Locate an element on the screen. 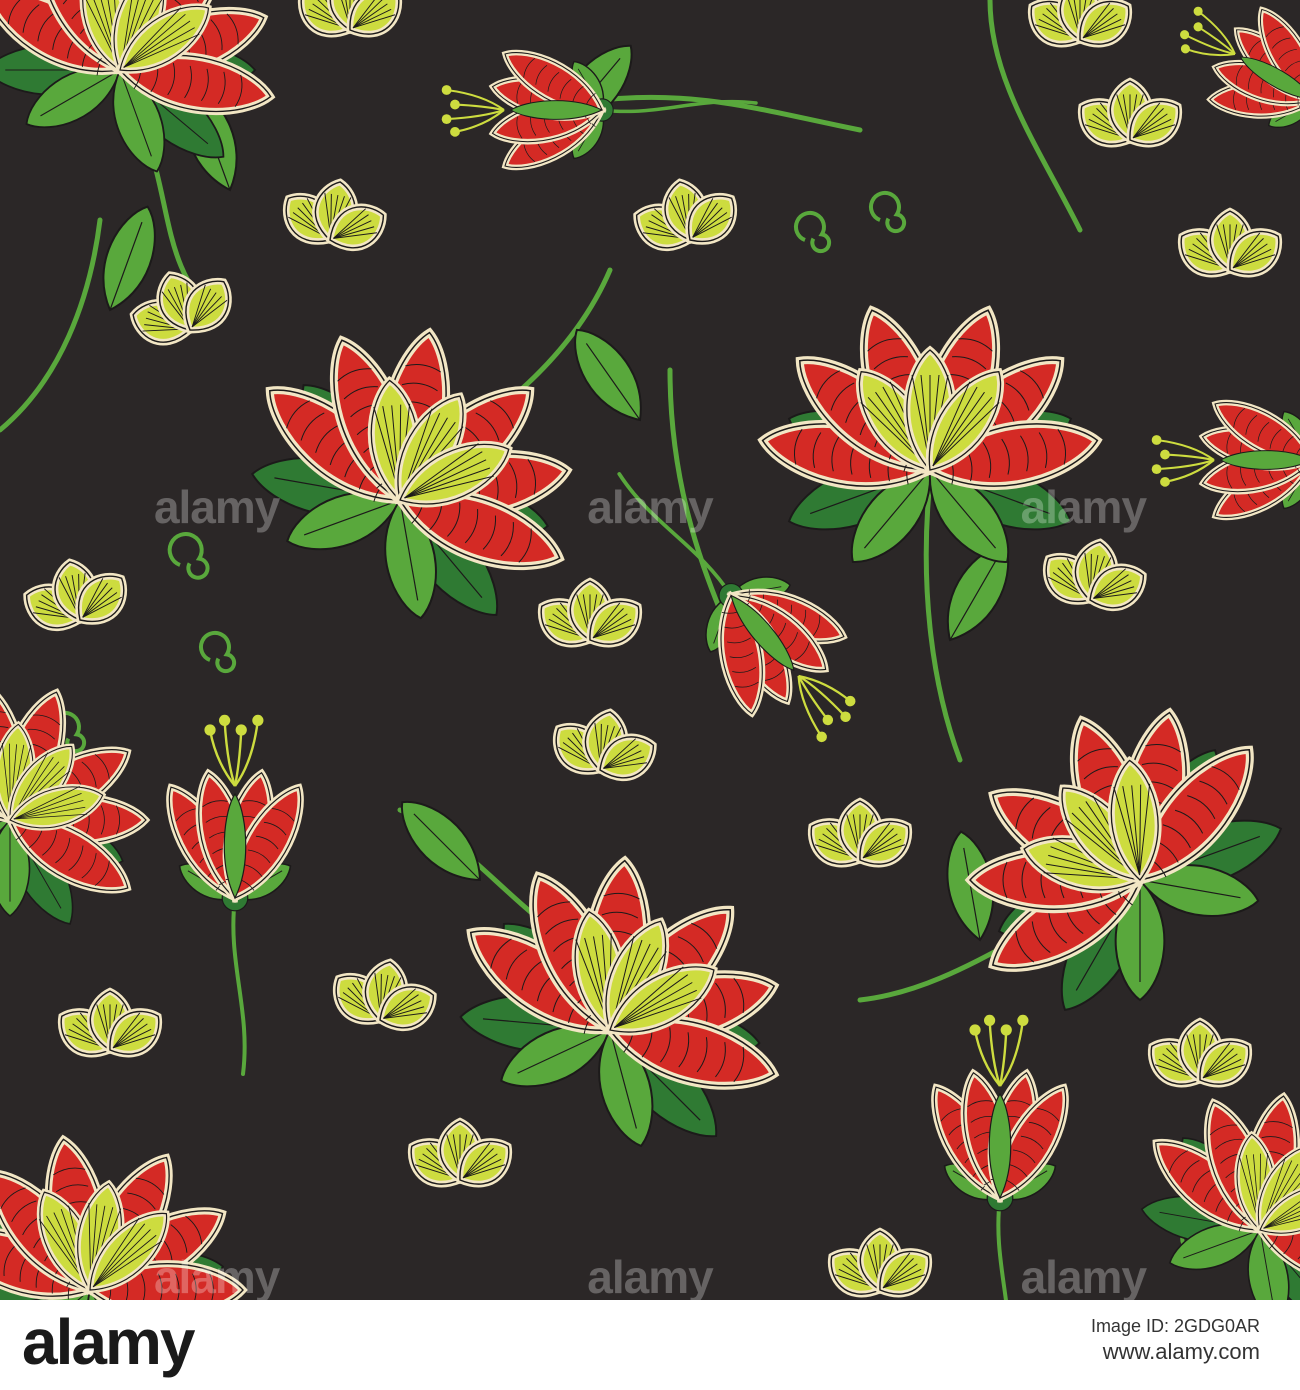  footer-meta: Image ID: 2GDG0AR www.alamy.com is located at coordinates (1175, 1340).